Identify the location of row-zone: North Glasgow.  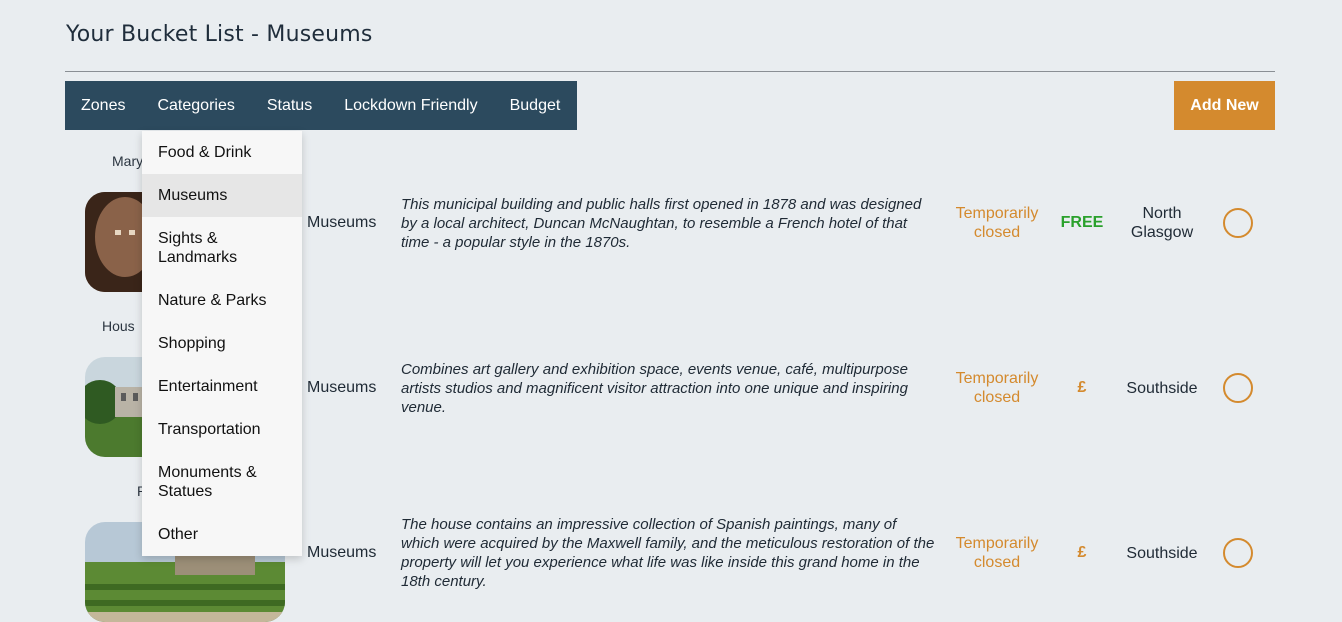
(1162, 223).